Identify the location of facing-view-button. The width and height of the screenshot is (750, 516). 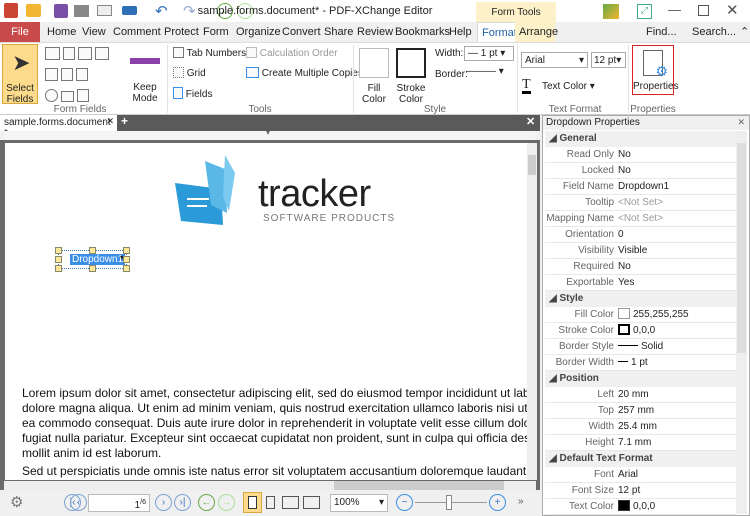
(290, 502).